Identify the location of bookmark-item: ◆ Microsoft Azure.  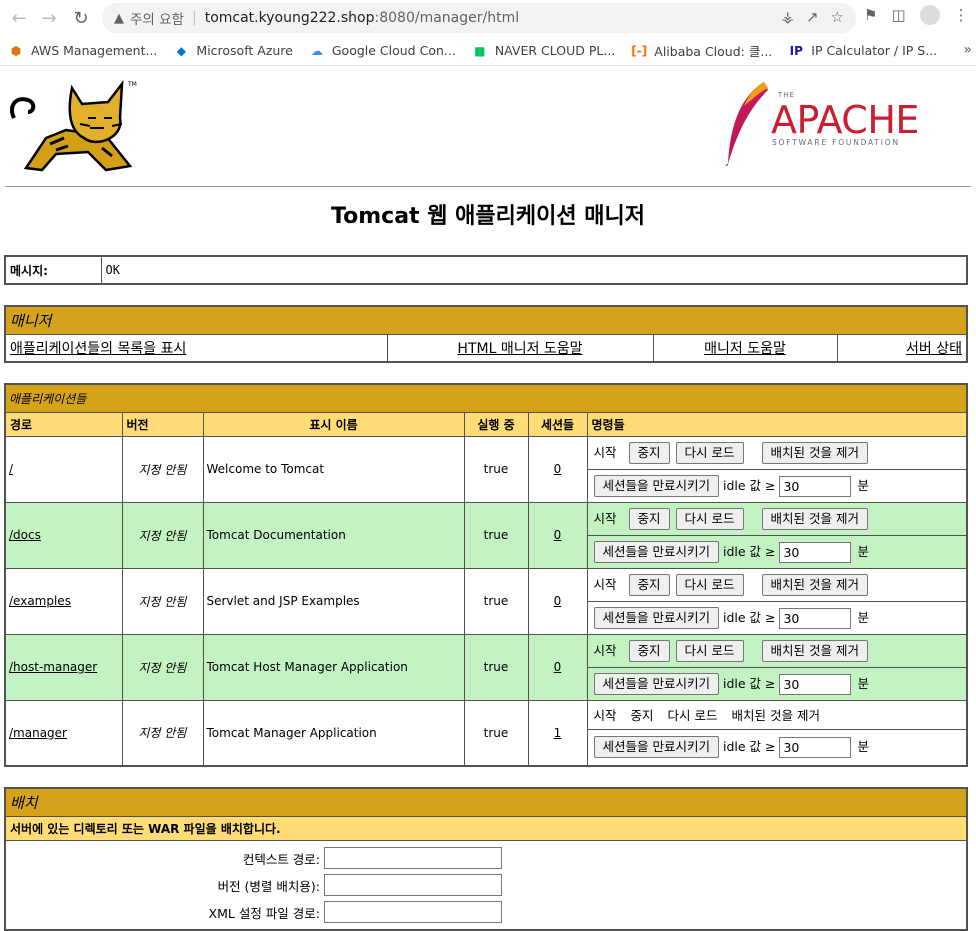
(233, 51).